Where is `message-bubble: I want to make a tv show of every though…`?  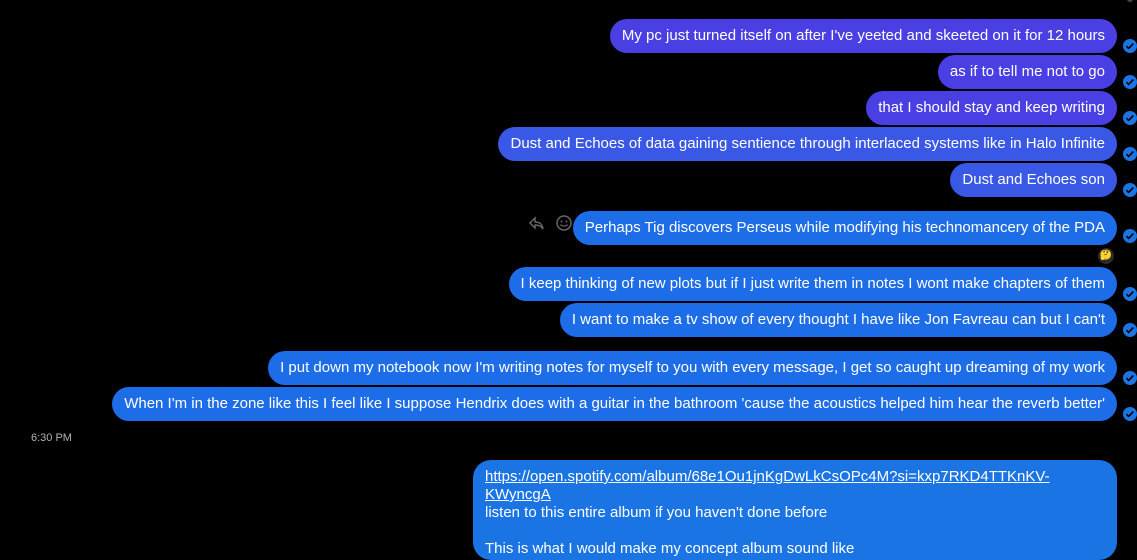
message-bubble: I want to make a tv show of every though… is located at coordinates (838, 320).